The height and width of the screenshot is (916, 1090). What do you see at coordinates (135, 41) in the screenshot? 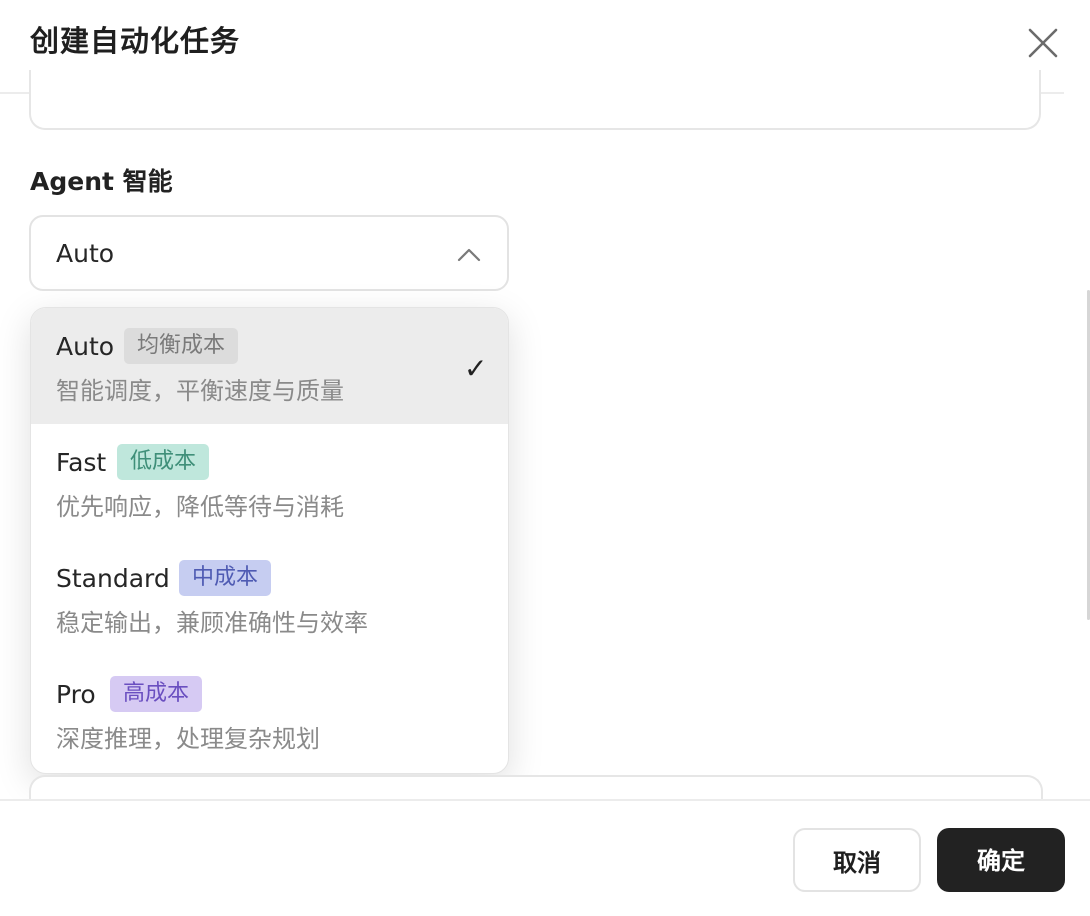
I see `dialog-title: 创建自动化任务` at bounding box center [135, 41].